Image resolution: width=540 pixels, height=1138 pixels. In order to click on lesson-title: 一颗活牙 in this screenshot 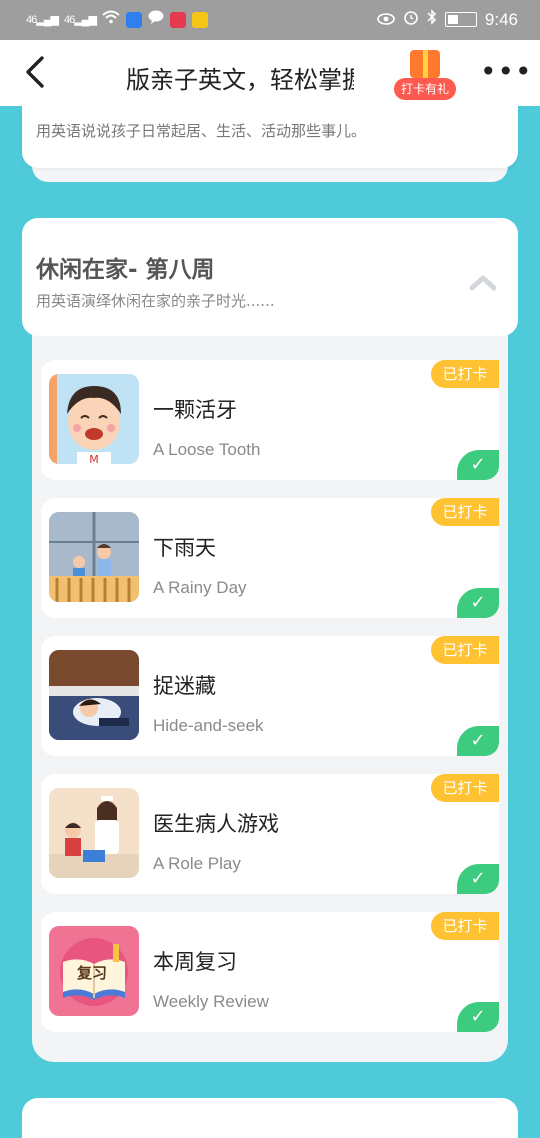, I will do `click(195, 410)`.